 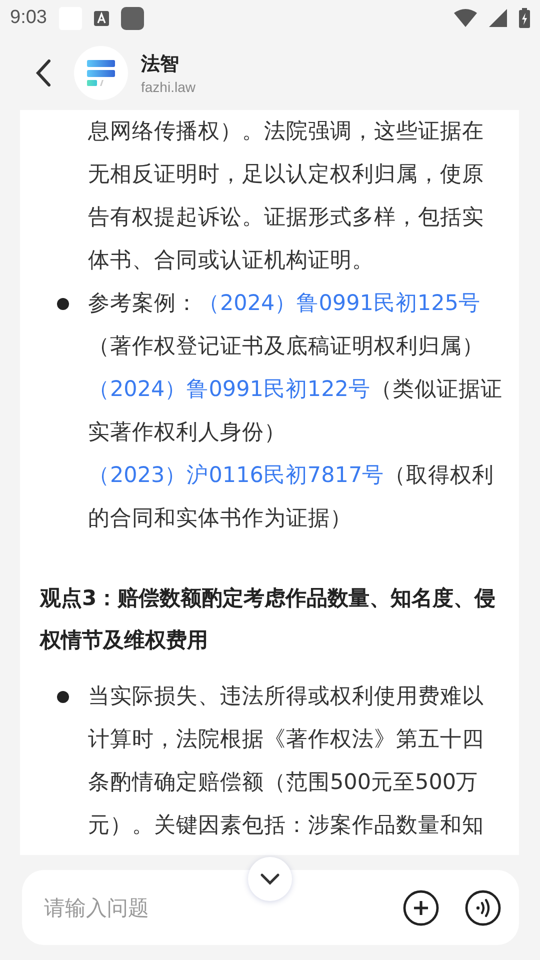 I want to click on app-icon, so click(x=132, y=18).